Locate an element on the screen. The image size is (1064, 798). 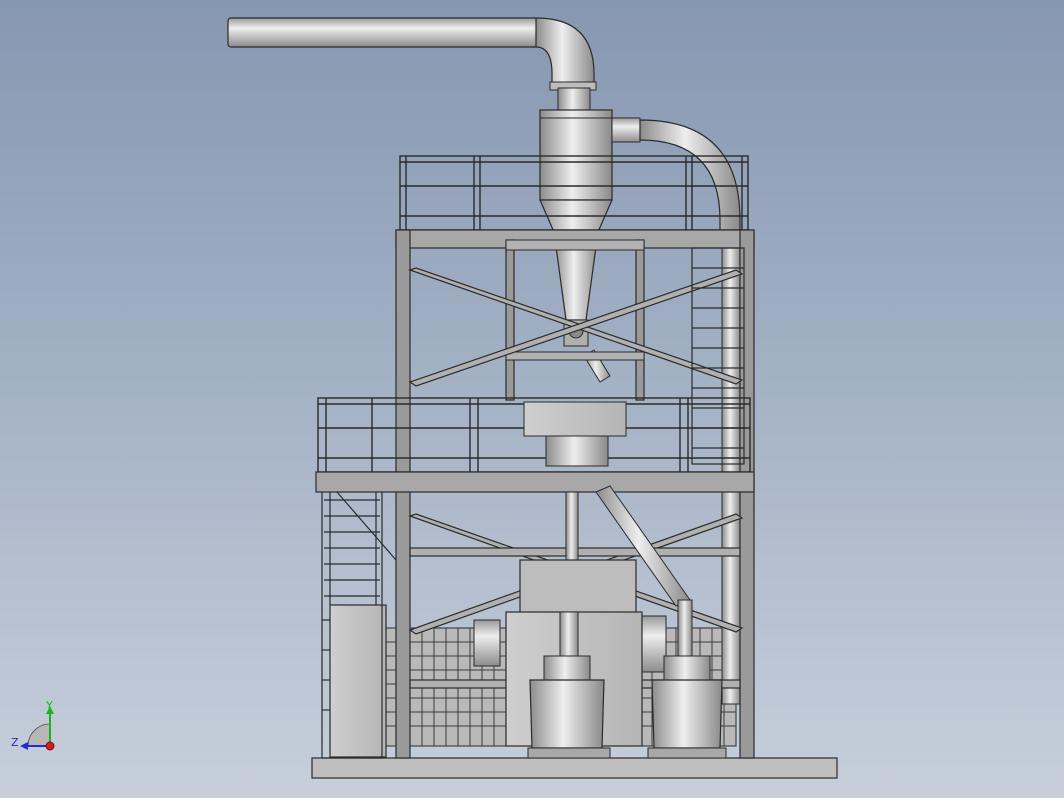
triad-z-arrow is located at coordinates (24, 746).